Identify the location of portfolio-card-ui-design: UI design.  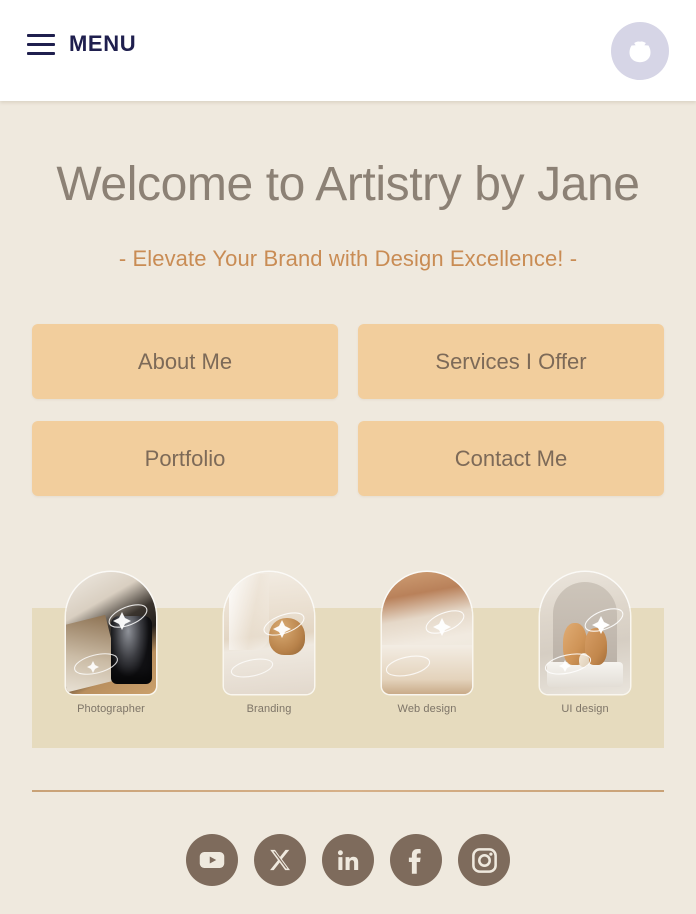
(585, 643).